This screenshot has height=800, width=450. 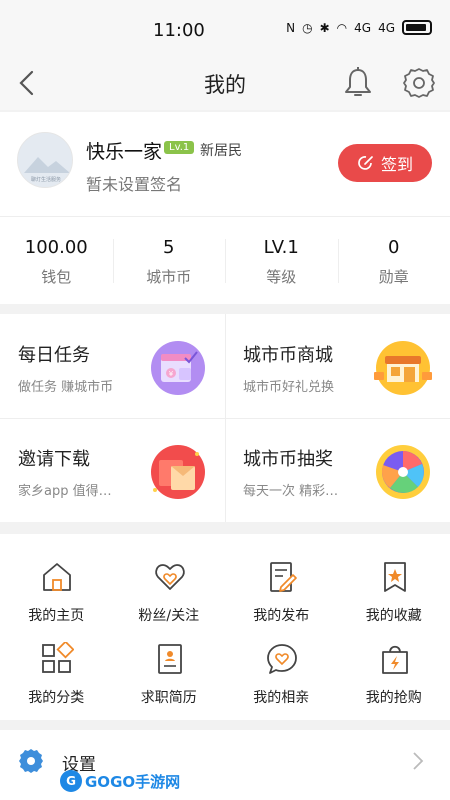 I want to click on watermark-text: GOGO手游网, so click(x=133, y=781).